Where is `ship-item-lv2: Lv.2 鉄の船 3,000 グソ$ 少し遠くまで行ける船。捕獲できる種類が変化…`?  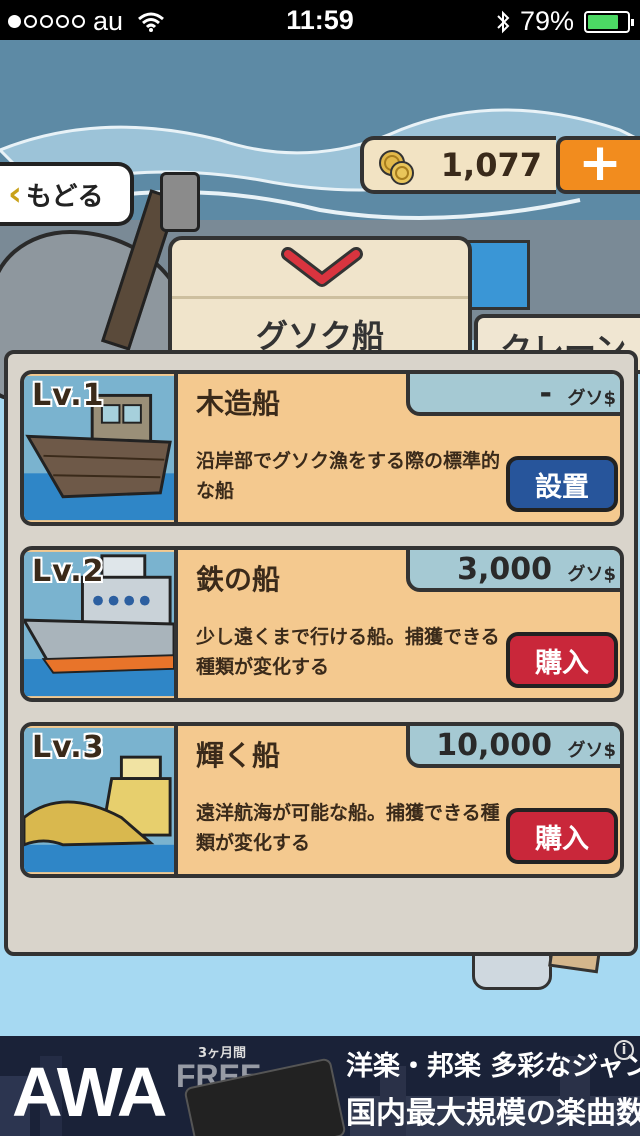 ship-item-lv2: Lv.2 鉄の船 3,000 グソ$ 少し遠くまで行ける船。捕獲できる種類が変化… is located at coordinates (322, 624).